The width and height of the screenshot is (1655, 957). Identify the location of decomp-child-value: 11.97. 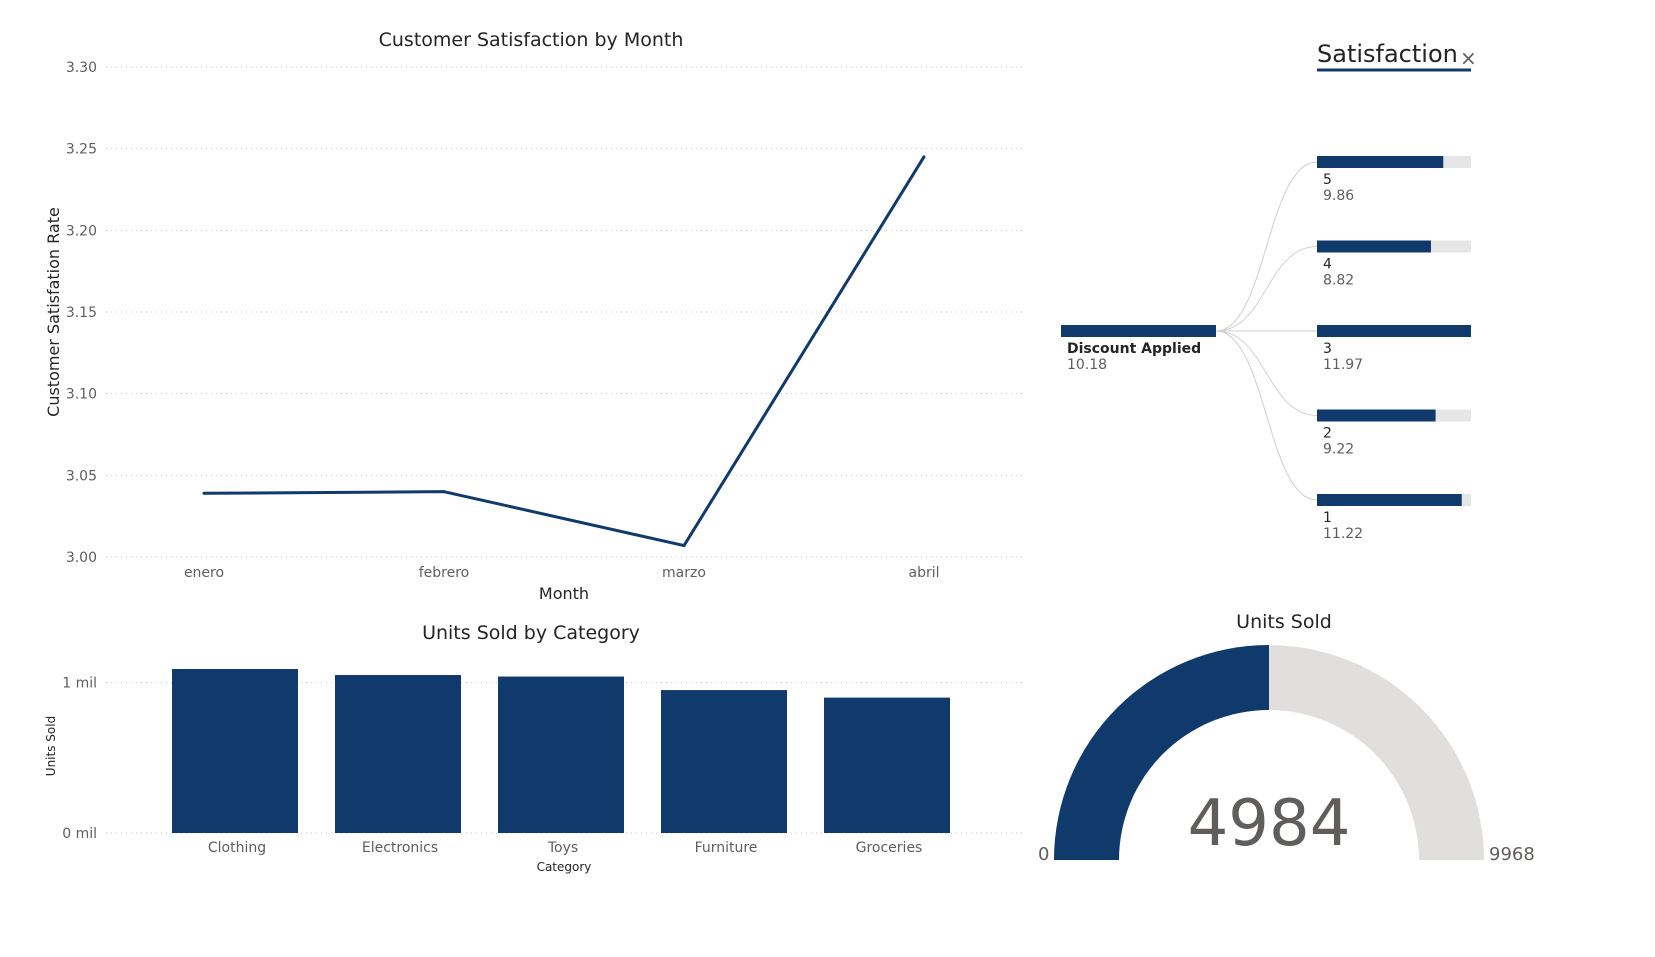
(1343, 365).